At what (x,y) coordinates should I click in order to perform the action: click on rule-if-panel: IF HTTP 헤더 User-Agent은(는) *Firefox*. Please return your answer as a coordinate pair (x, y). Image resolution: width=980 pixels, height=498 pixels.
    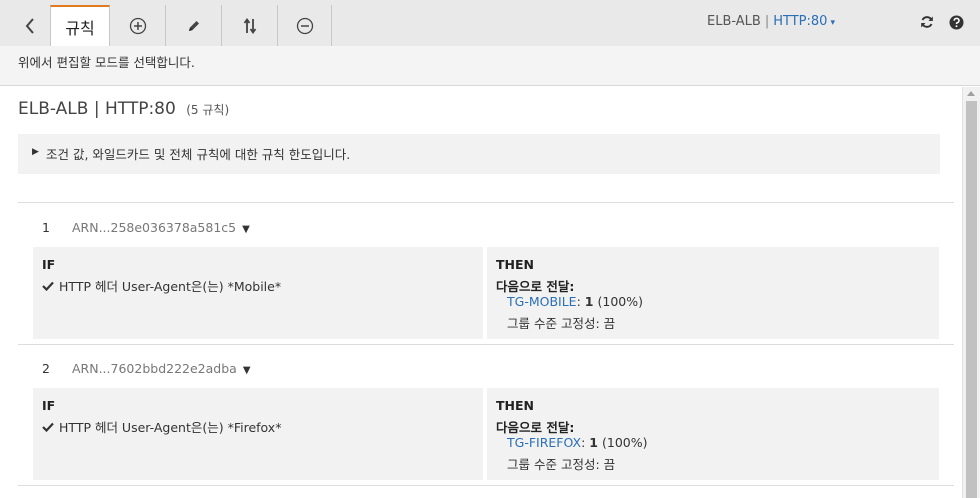
    Looking at the image, I should click on (258, 434).